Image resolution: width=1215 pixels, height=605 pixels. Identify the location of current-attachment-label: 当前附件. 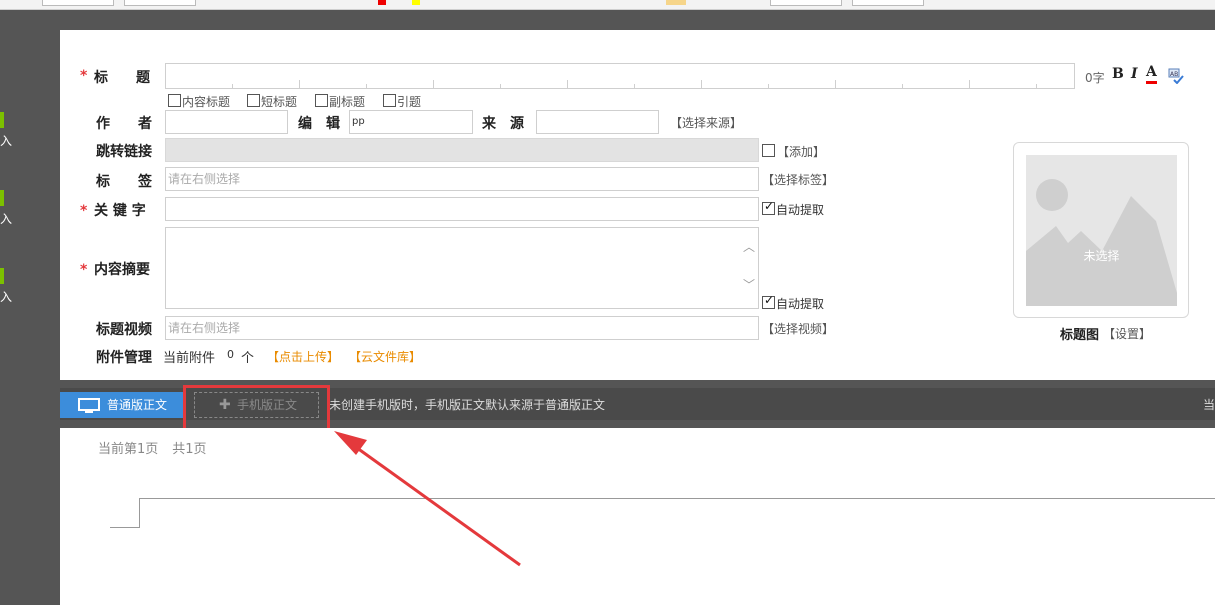
(189, 358).